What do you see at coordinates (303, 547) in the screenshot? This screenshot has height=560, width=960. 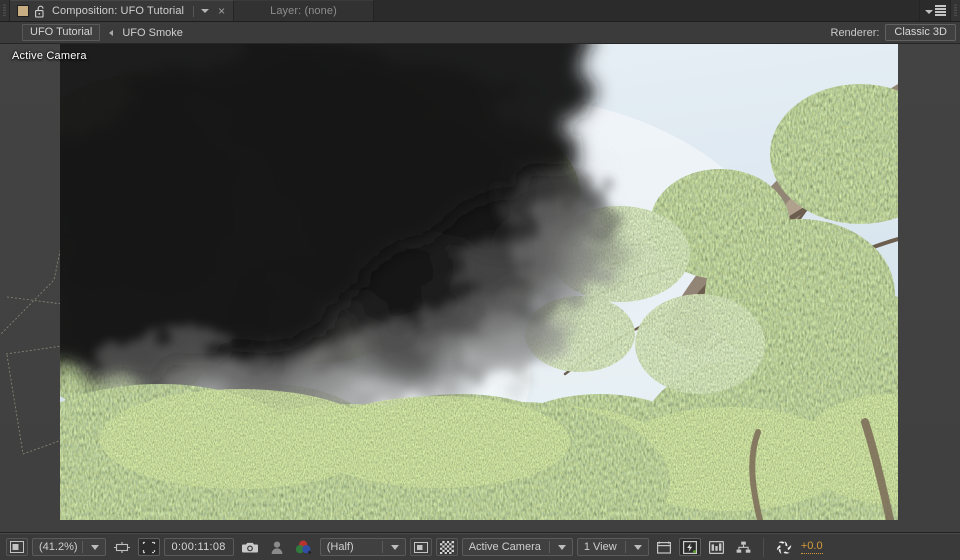 I see `show-channel-rgb-icon` at bounding box center [303, 547].